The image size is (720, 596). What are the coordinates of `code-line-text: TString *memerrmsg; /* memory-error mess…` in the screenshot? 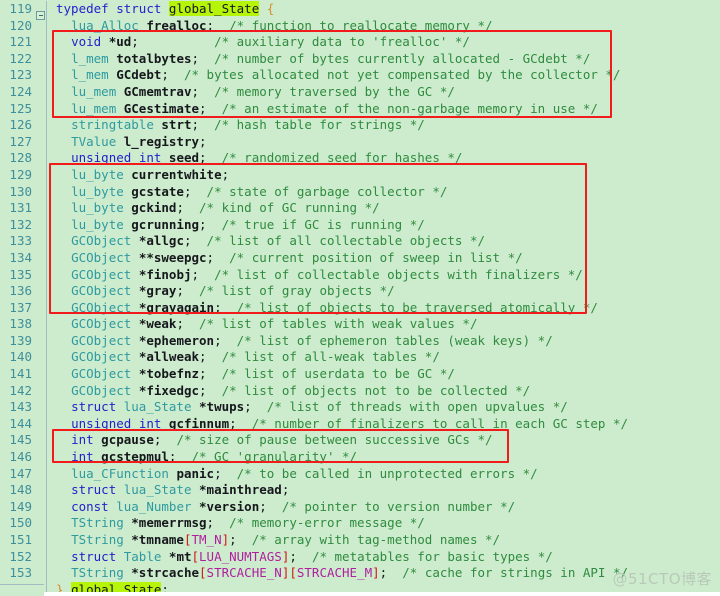 It's located at (236, 523).